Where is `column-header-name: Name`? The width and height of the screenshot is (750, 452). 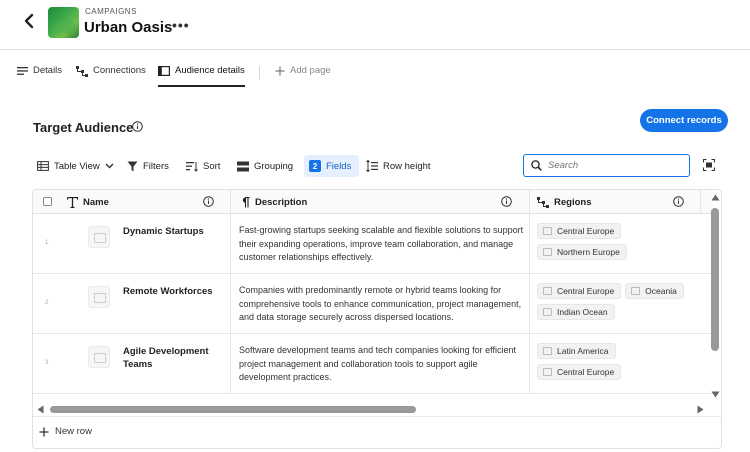
column-header-name: Name is located at coordinates (88, 202).